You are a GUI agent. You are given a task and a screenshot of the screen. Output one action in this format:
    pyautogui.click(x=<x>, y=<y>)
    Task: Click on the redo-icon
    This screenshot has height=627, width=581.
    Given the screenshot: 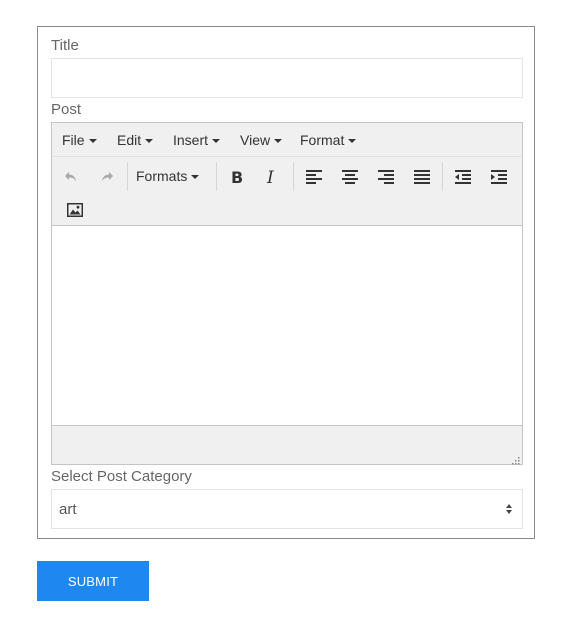 What is the action you would take?
    pyautogui.click(x=107, y=177)
    